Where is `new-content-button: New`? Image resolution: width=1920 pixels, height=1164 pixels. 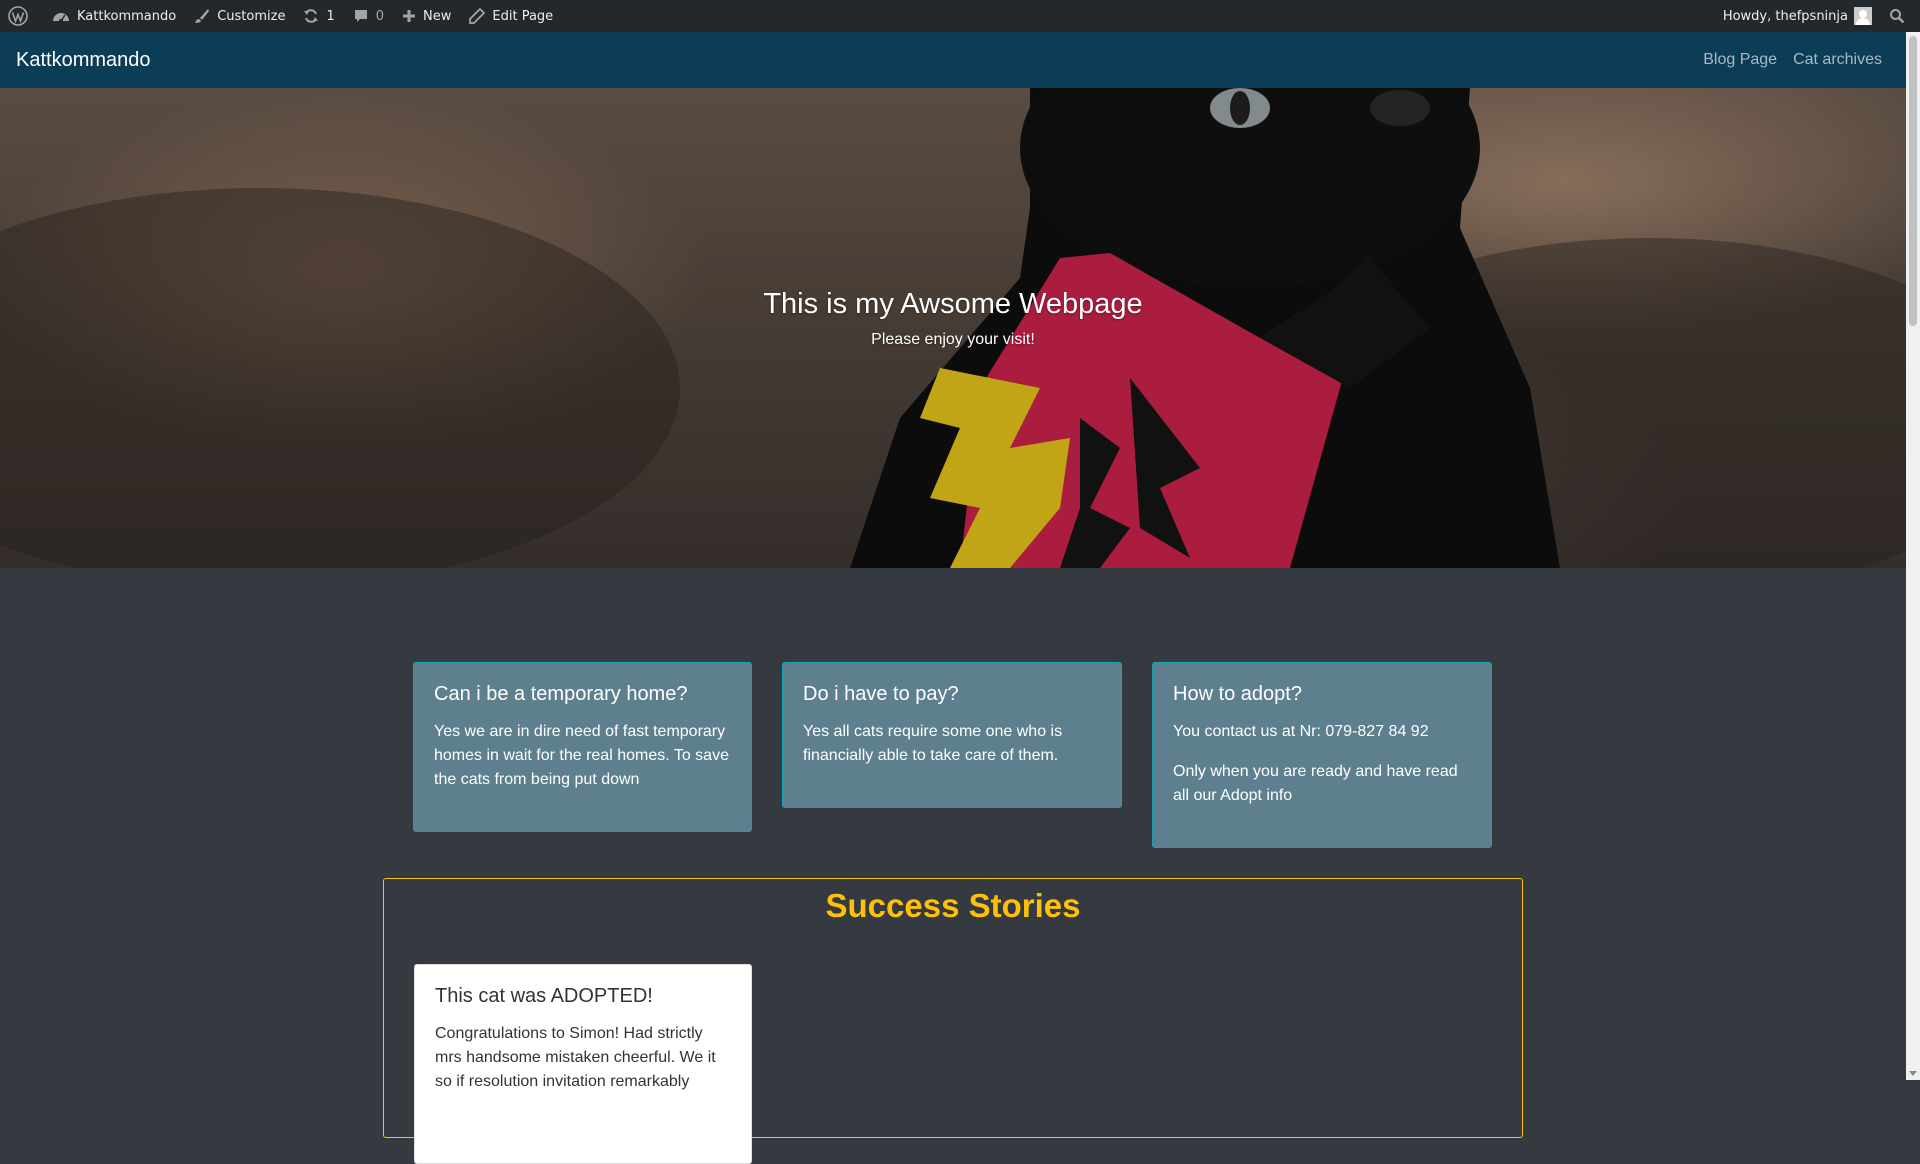
new-content-button: New is located at coordinates (426, 16).